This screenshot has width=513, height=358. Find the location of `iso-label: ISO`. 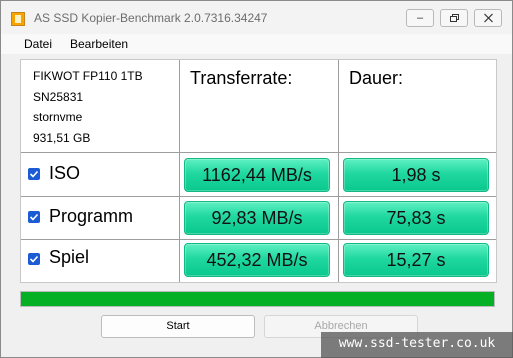

iso-label: ISO is located at coordinates (65, 173).